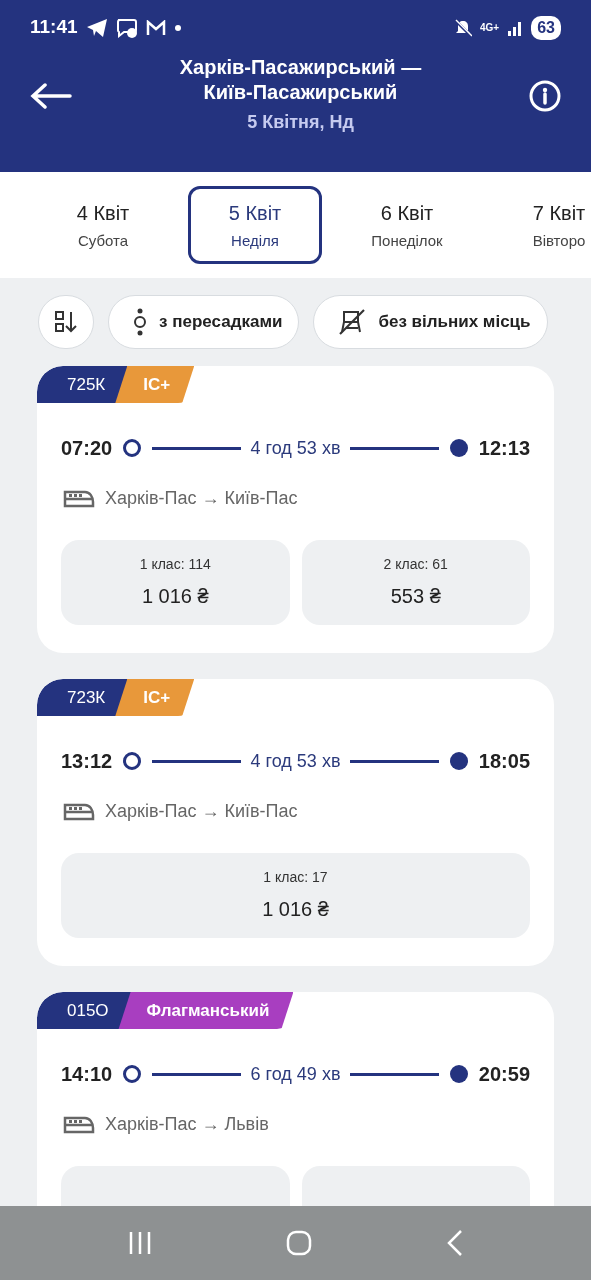  Describe the element at coordinates (455, 1243) in the screenshot. I see `back-icon` at that location.